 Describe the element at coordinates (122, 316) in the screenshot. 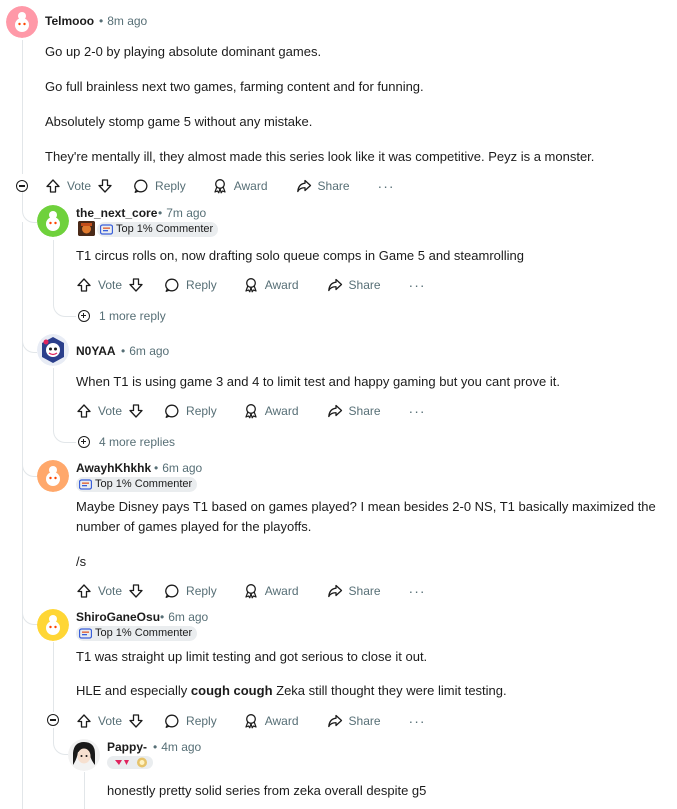

I see `more-replies-button: 1 more reply` at that location.